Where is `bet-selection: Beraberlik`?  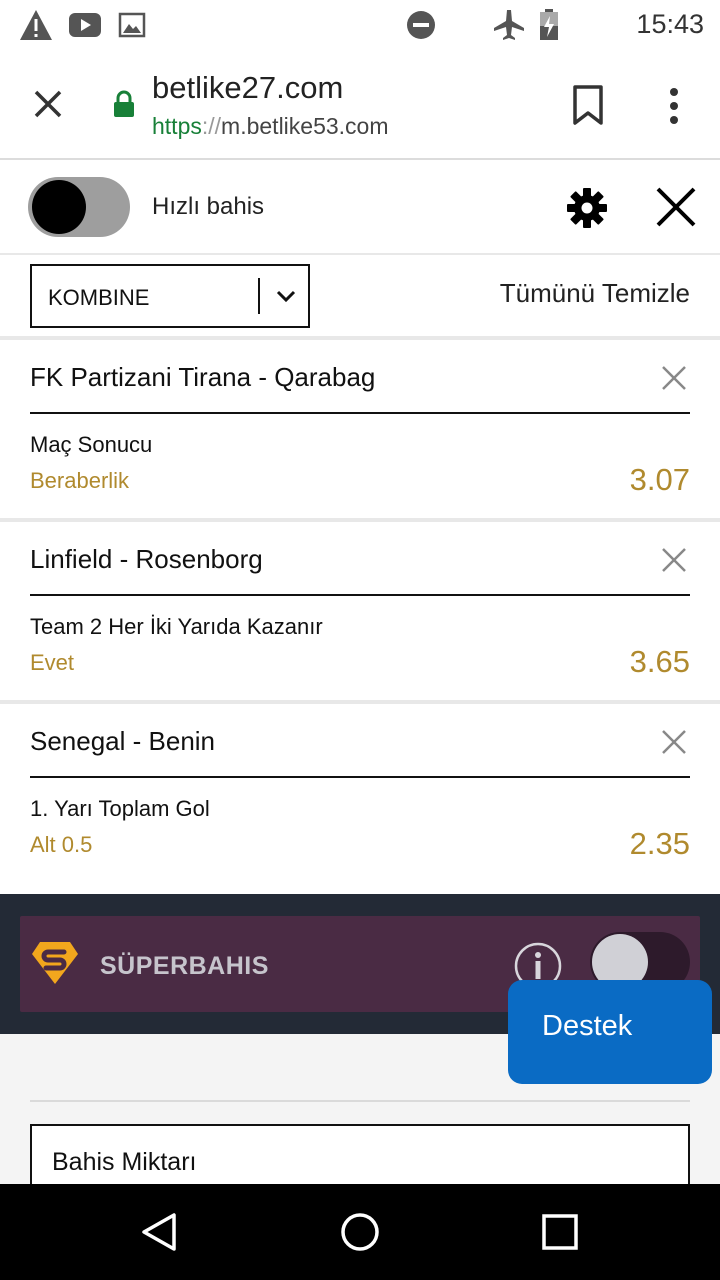 bet-selection: Beraberlik is located at coordinates (80, 480).